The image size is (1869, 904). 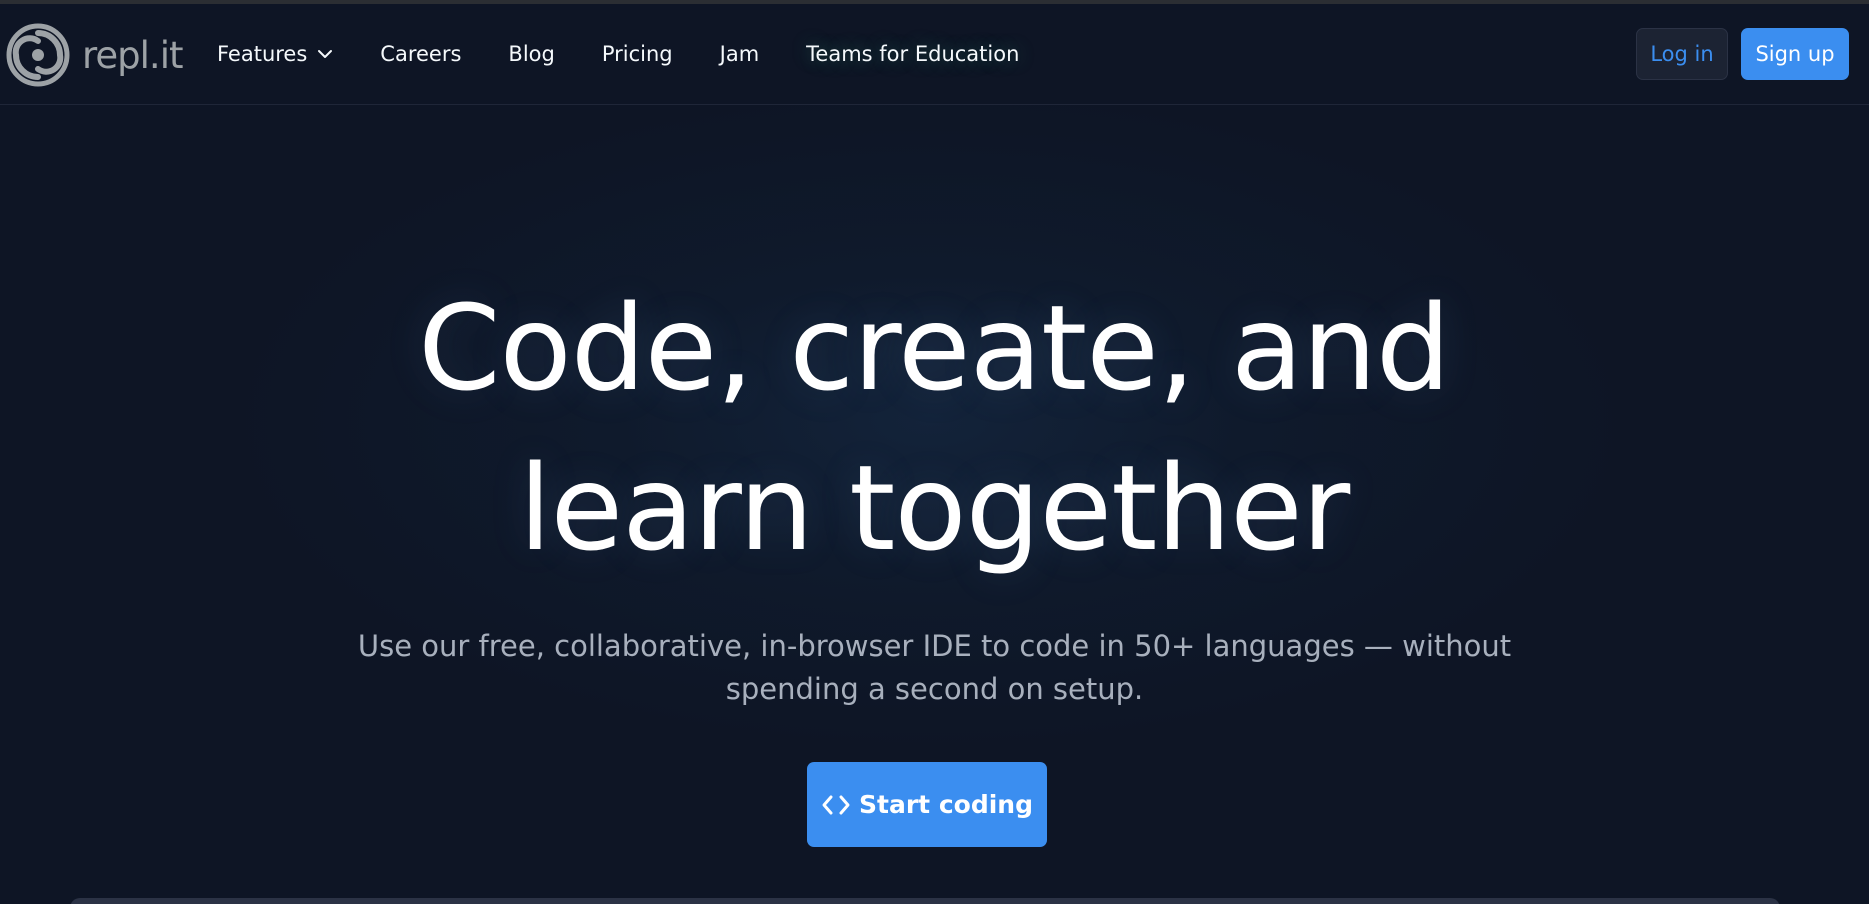 What do you see at coordinates (946, 804) in the screenshot?
I see `start-coding-label: Start coding` at bounding box center [946, 804].